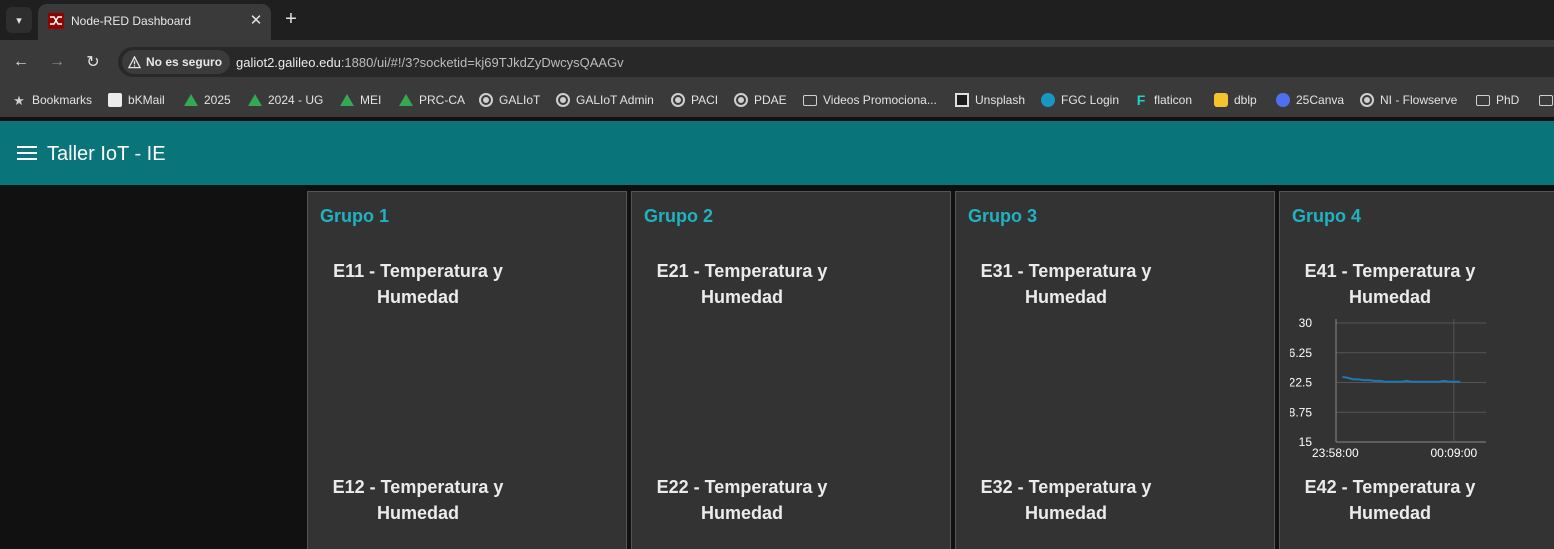 The height and width of the screenshot is (549, 1554). I want to click on bookmark-label: MEI, so click(371, 100).